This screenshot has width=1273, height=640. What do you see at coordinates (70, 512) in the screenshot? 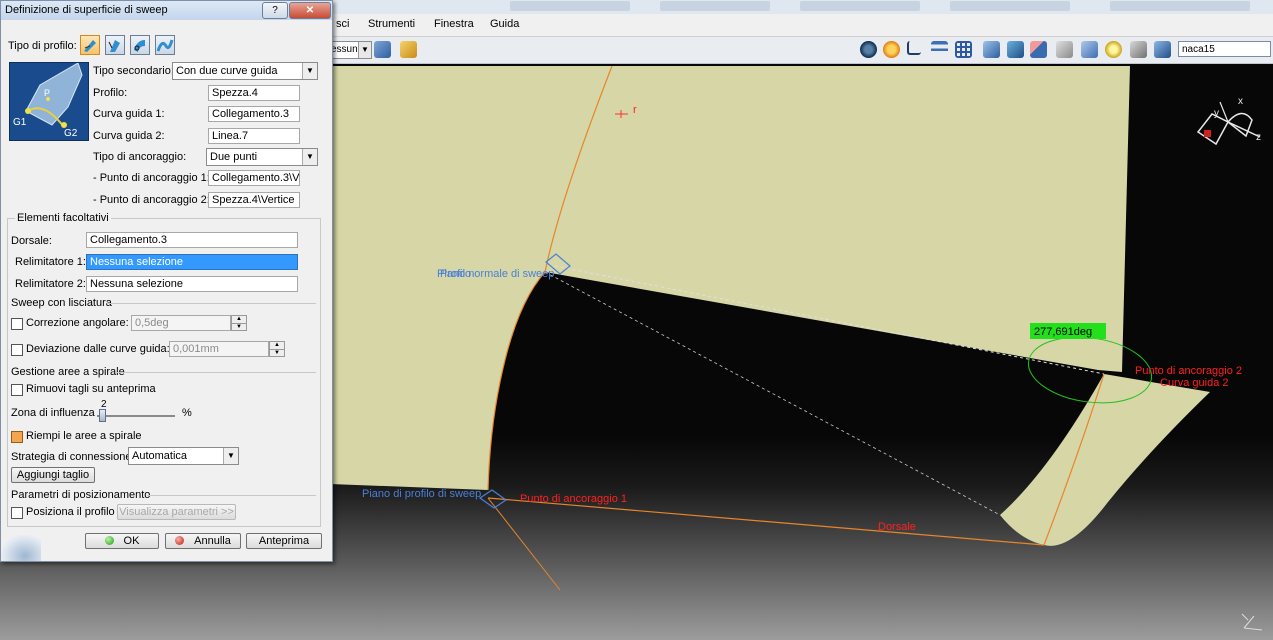
I see `position-profile-label: Posiziona il profilo` at bounding box center [70, 512].